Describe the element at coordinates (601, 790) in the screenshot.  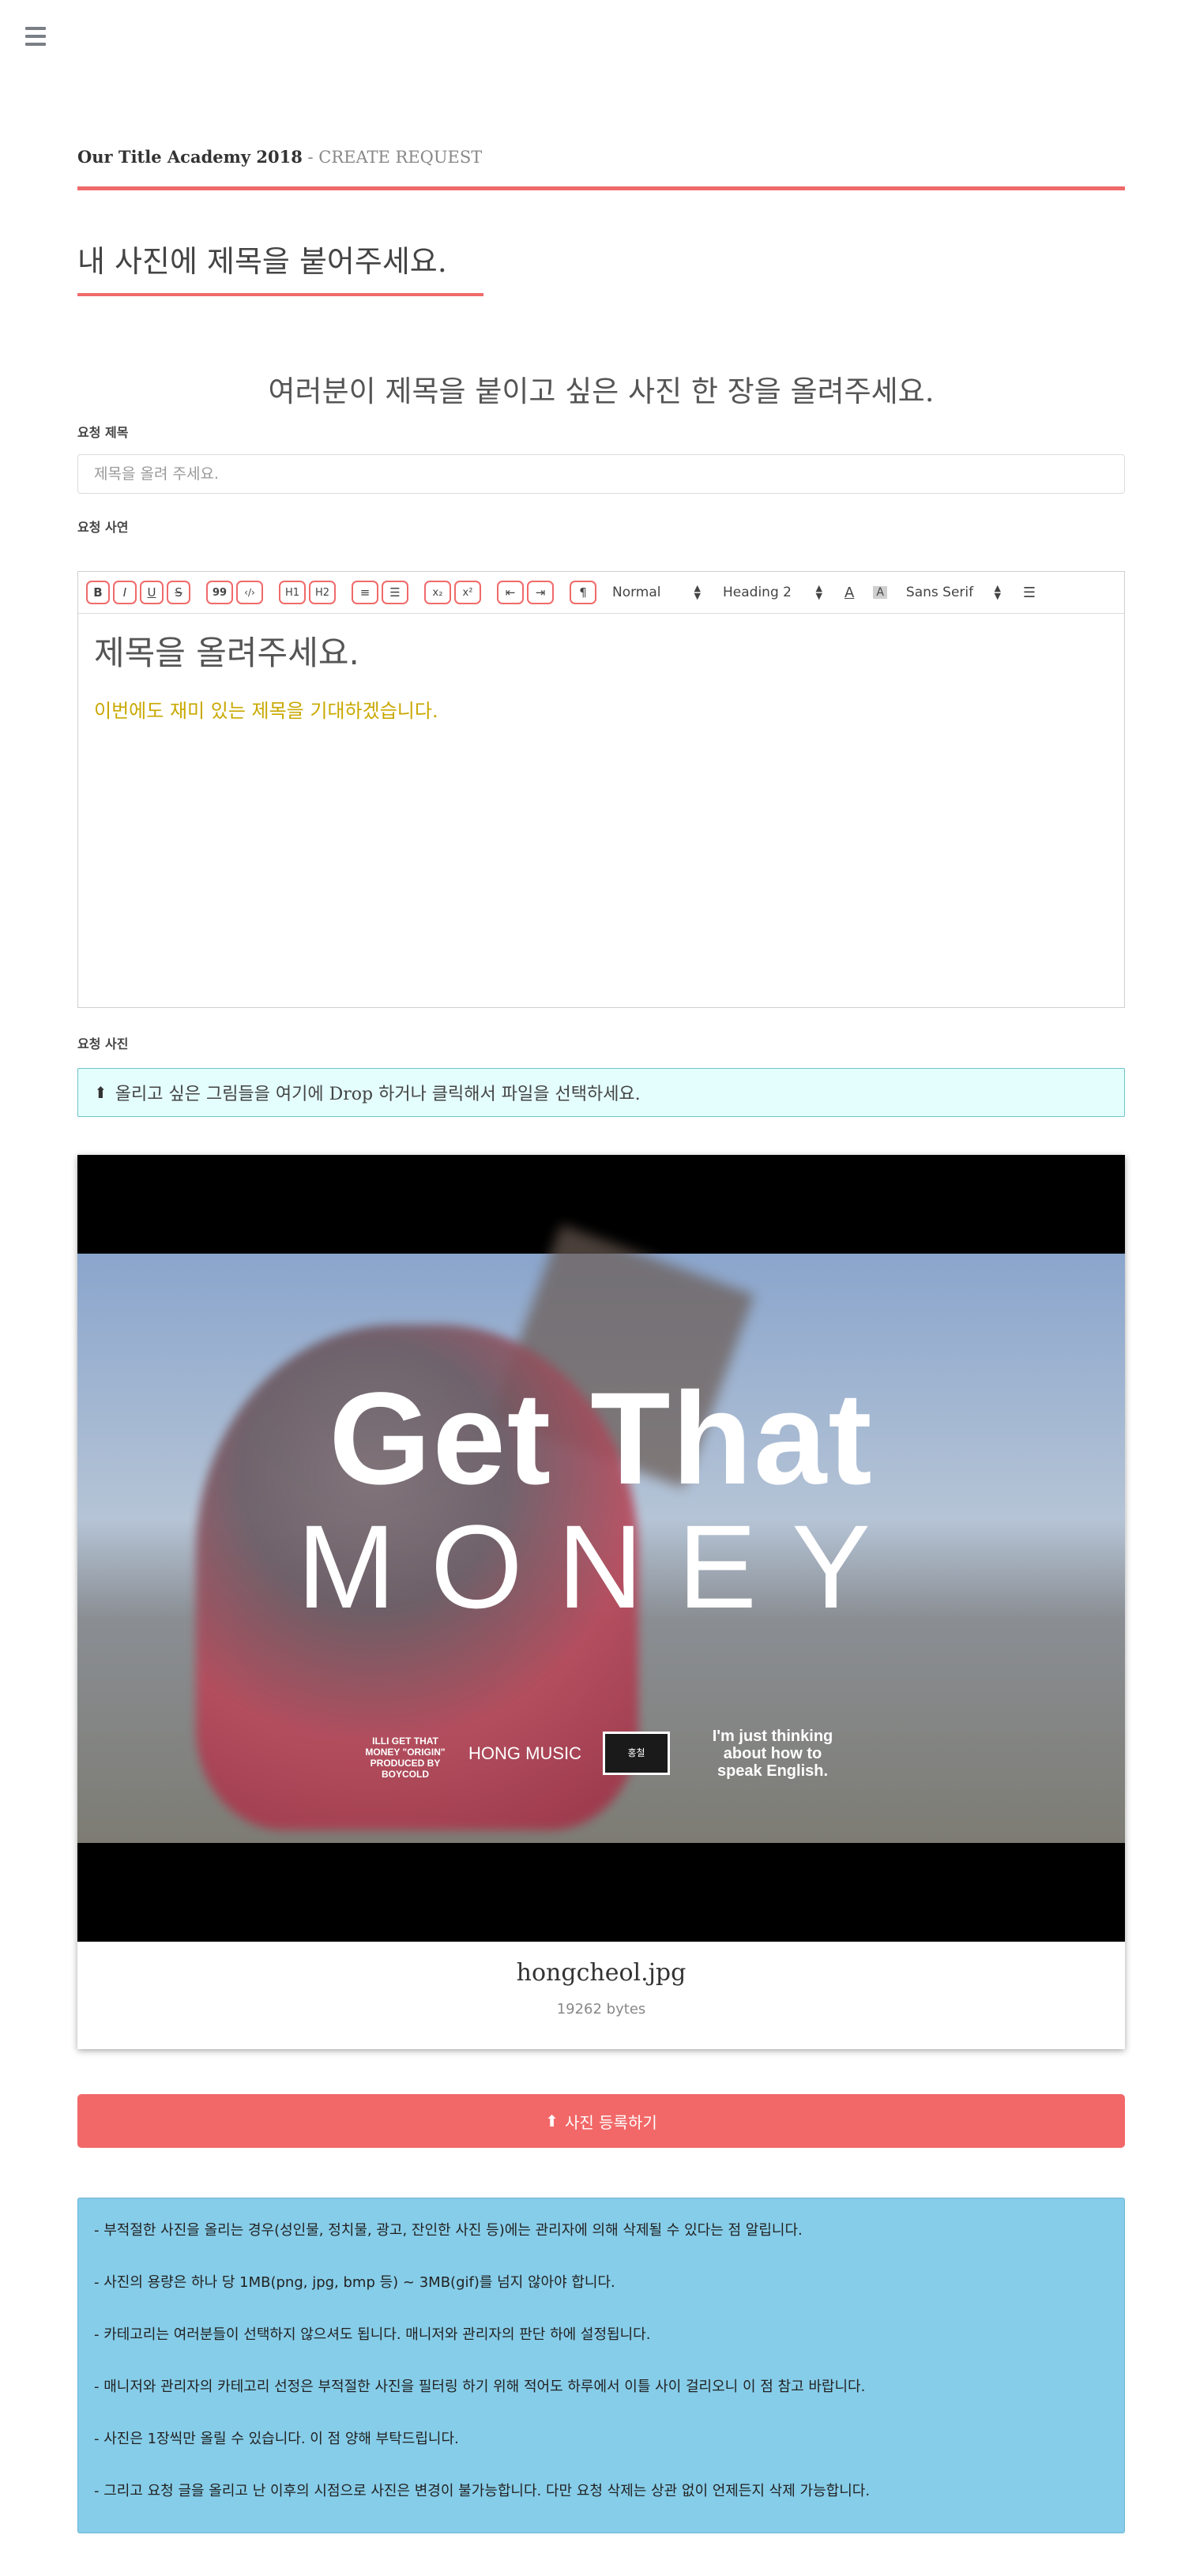
I see `rich-text-editor: B I U S 99 ‹/› H1 H2 ≡ ☰ x₂ x² ⇤ ⇥ ¶ Nor` at that location.